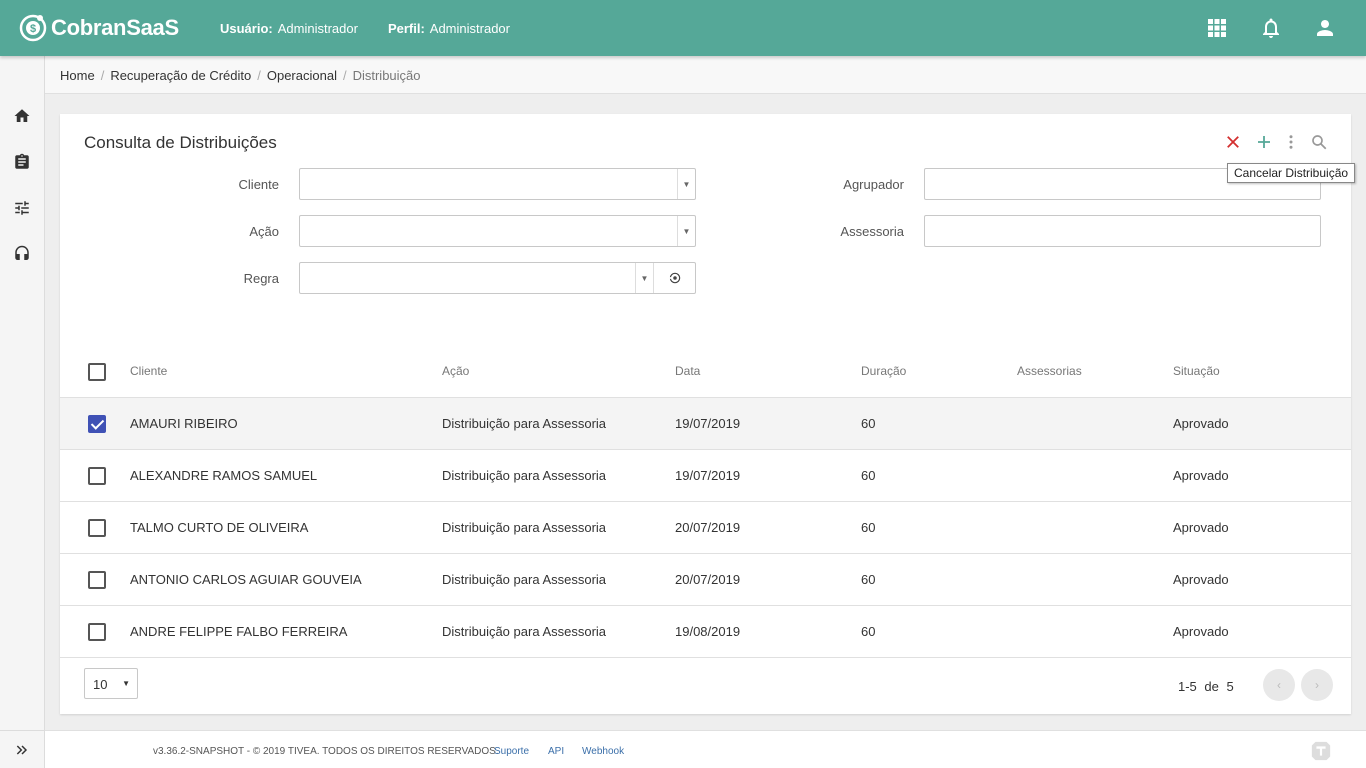 The height and width of the screenshot is (768, 1366). What do you see at coordinates (1325, 28) in the screenshot?
I see `account-icon` at bounding box center [1325, 28].